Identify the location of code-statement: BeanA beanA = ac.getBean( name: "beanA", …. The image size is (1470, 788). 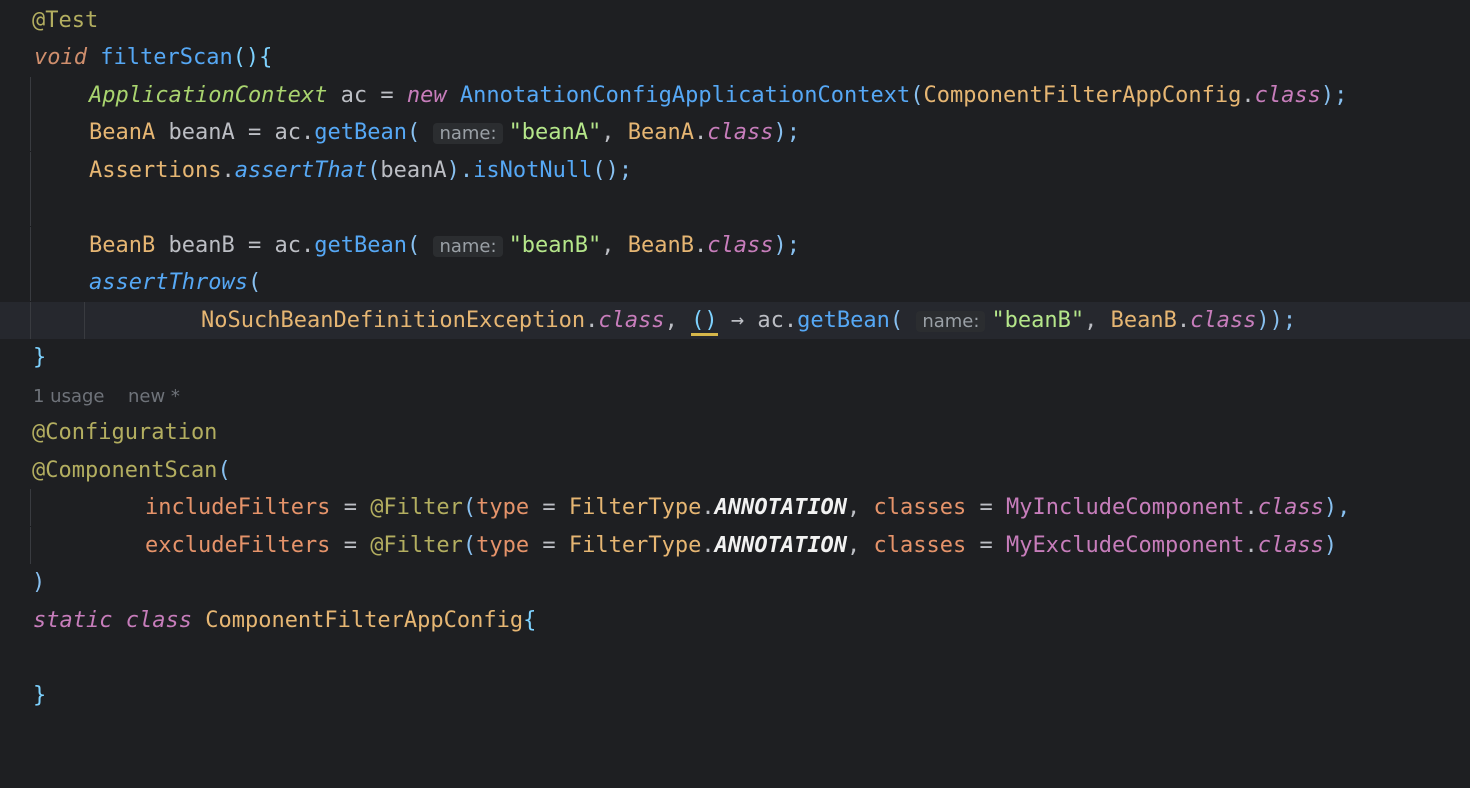
(444, 133).